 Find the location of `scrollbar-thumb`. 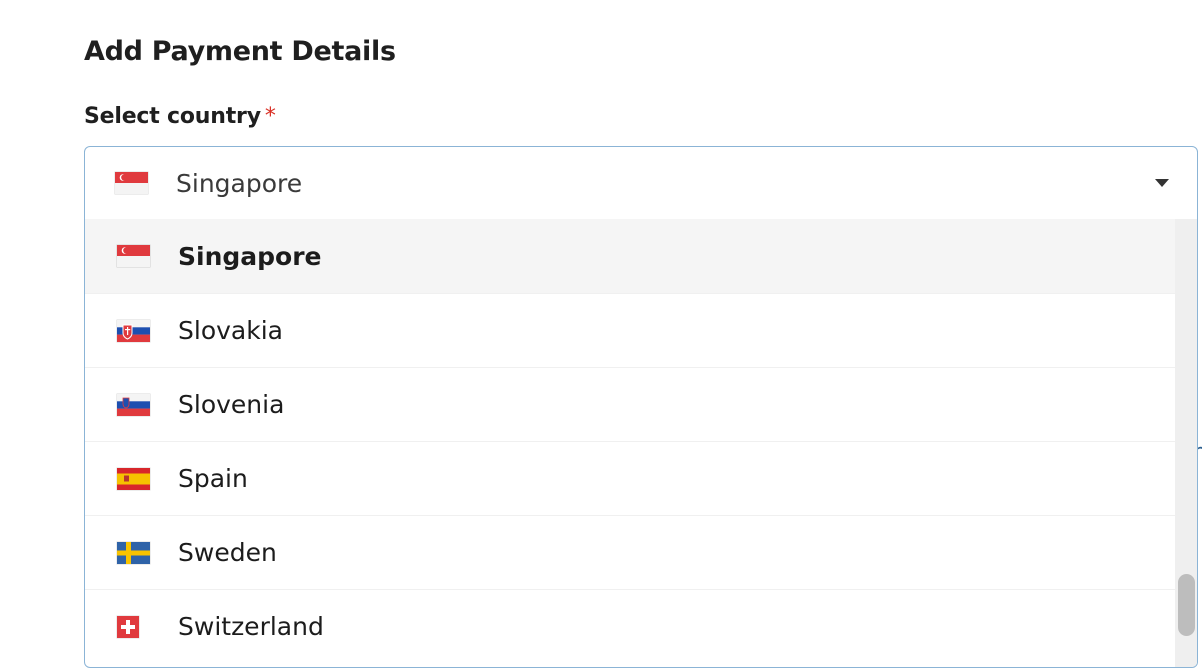

scrollbar-thumb is located at coordinates (1186, 605).